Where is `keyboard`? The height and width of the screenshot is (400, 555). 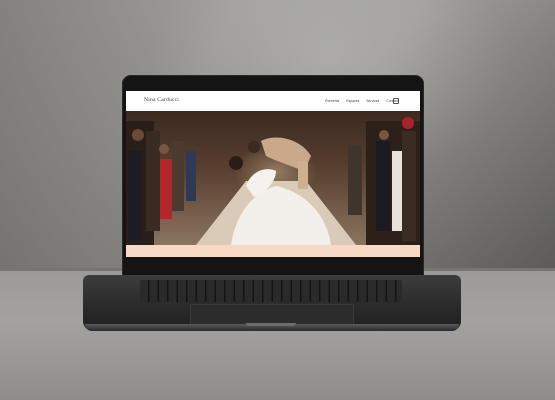 keyboard is located at coordinates (271, 291).